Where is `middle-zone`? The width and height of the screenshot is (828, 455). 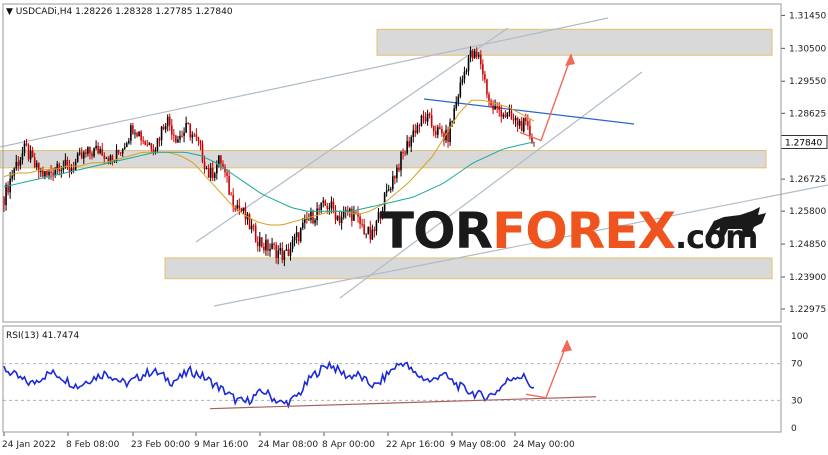 middle-zone is located at coordinates (383, 159).